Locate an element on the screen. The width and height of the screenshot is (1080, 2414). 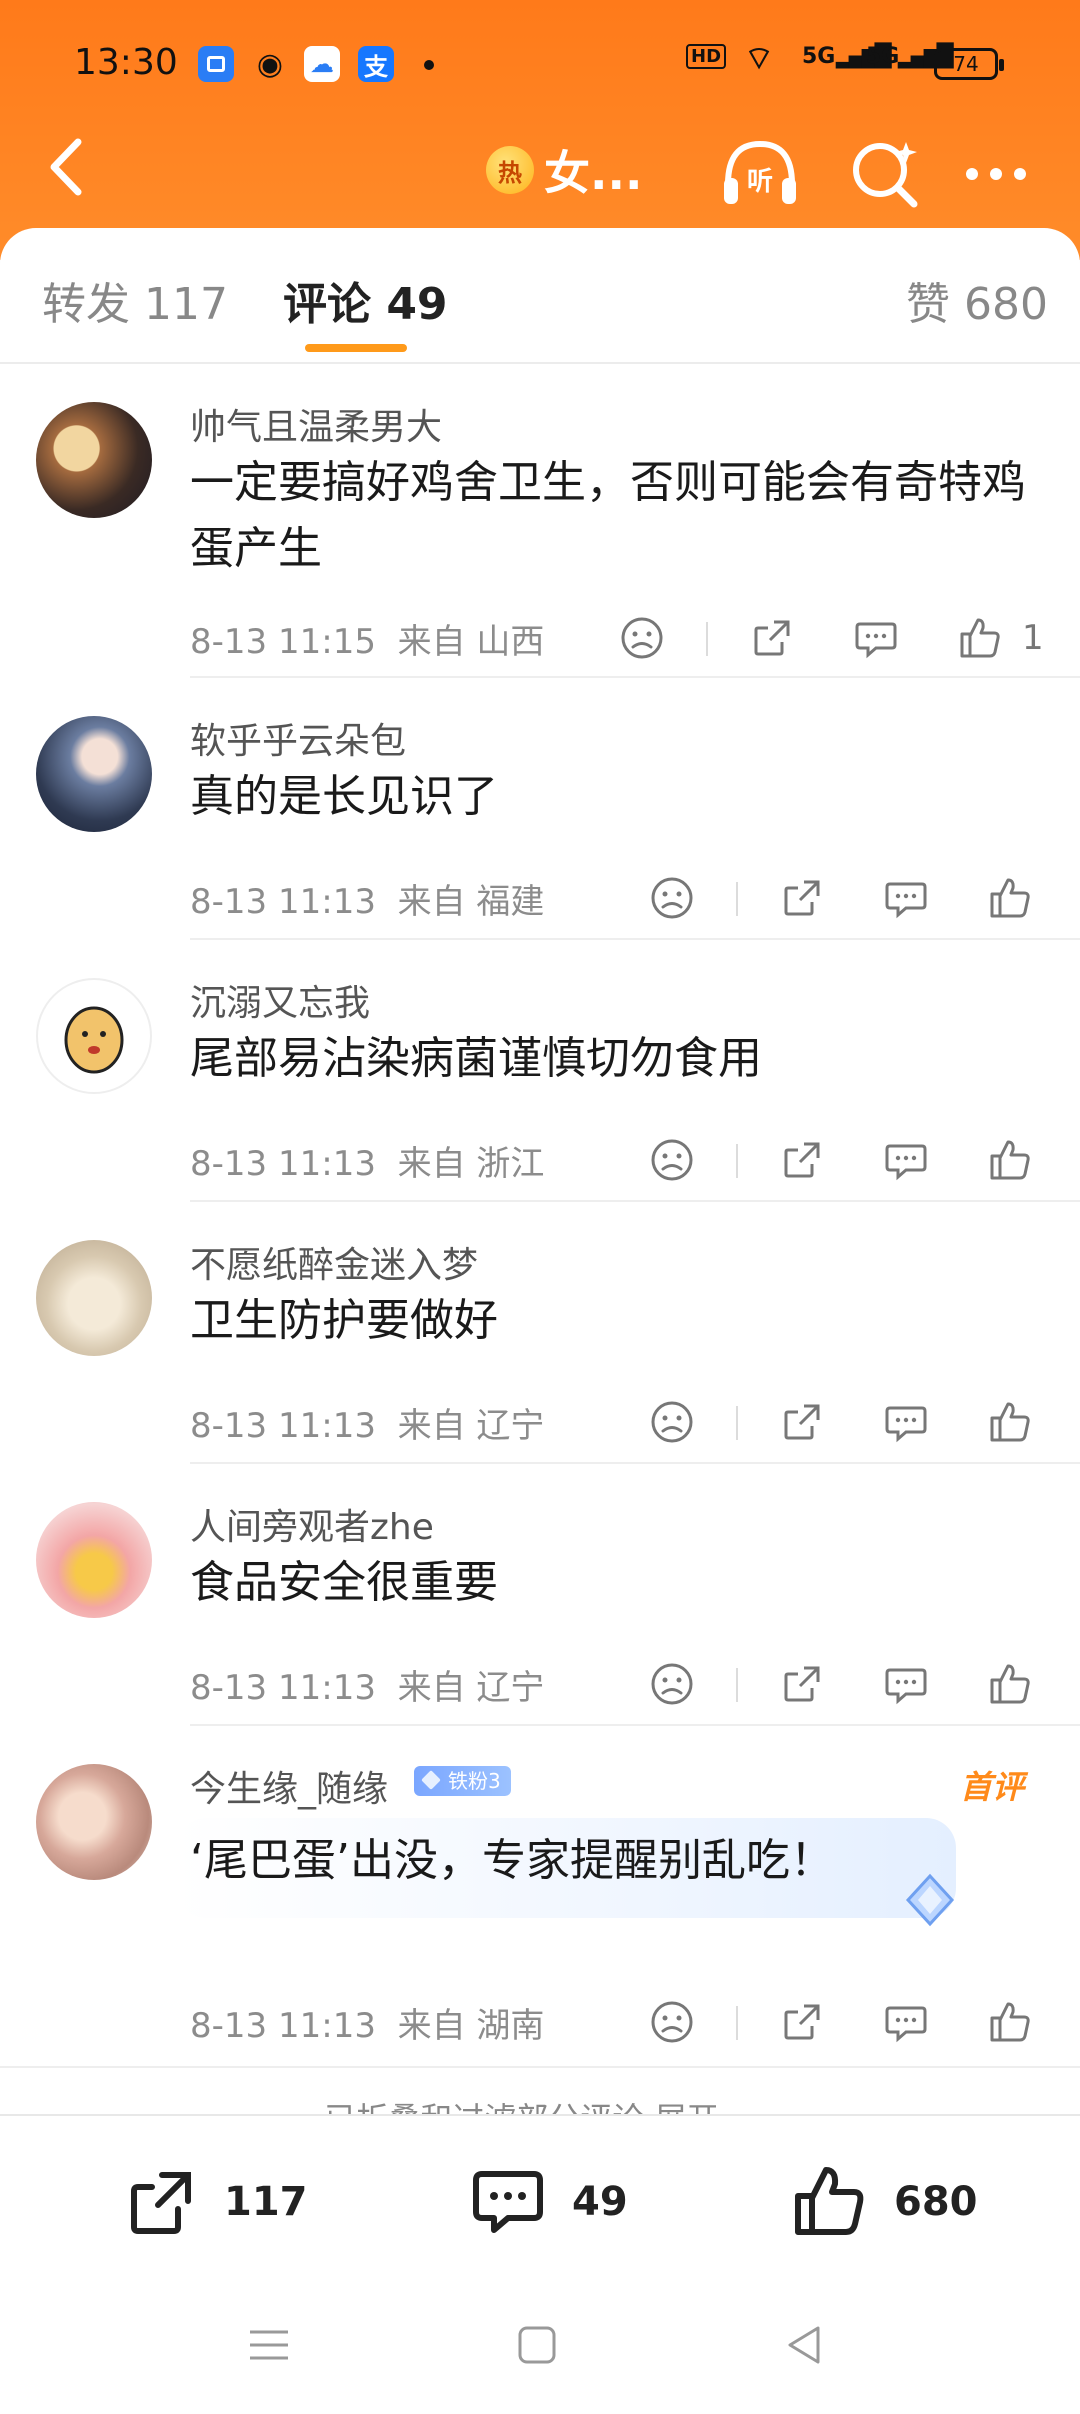
comment-meta: 8-13 11:13 来自 福建 is located at coordinates (367, 898).